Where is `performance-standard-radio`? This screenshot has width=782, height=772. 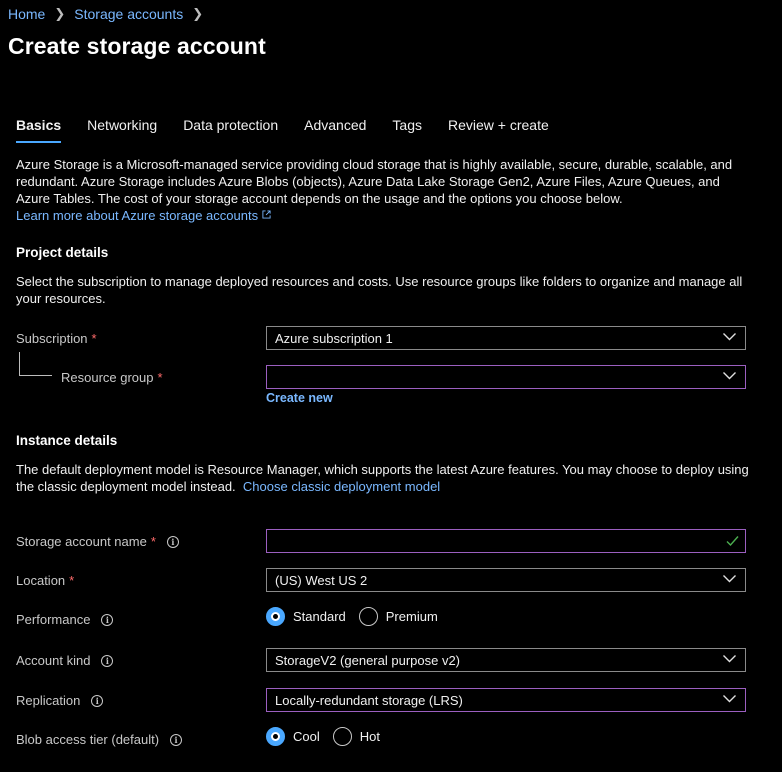
performance-standard-radio is located at coordinates (275, 616).